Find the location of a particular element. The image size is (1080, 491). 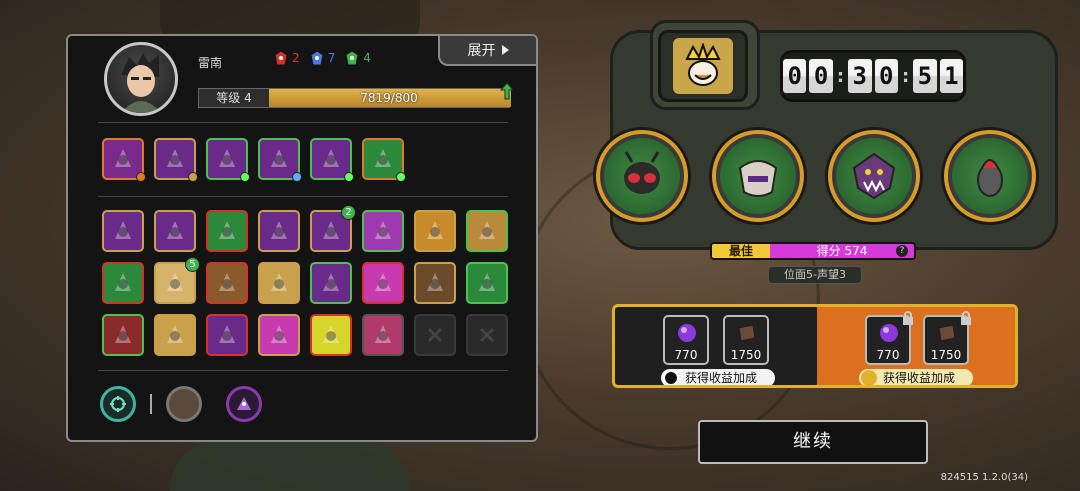

get-bonus-ad-button: 获得收益加成 is located at coordinates (718, 377).